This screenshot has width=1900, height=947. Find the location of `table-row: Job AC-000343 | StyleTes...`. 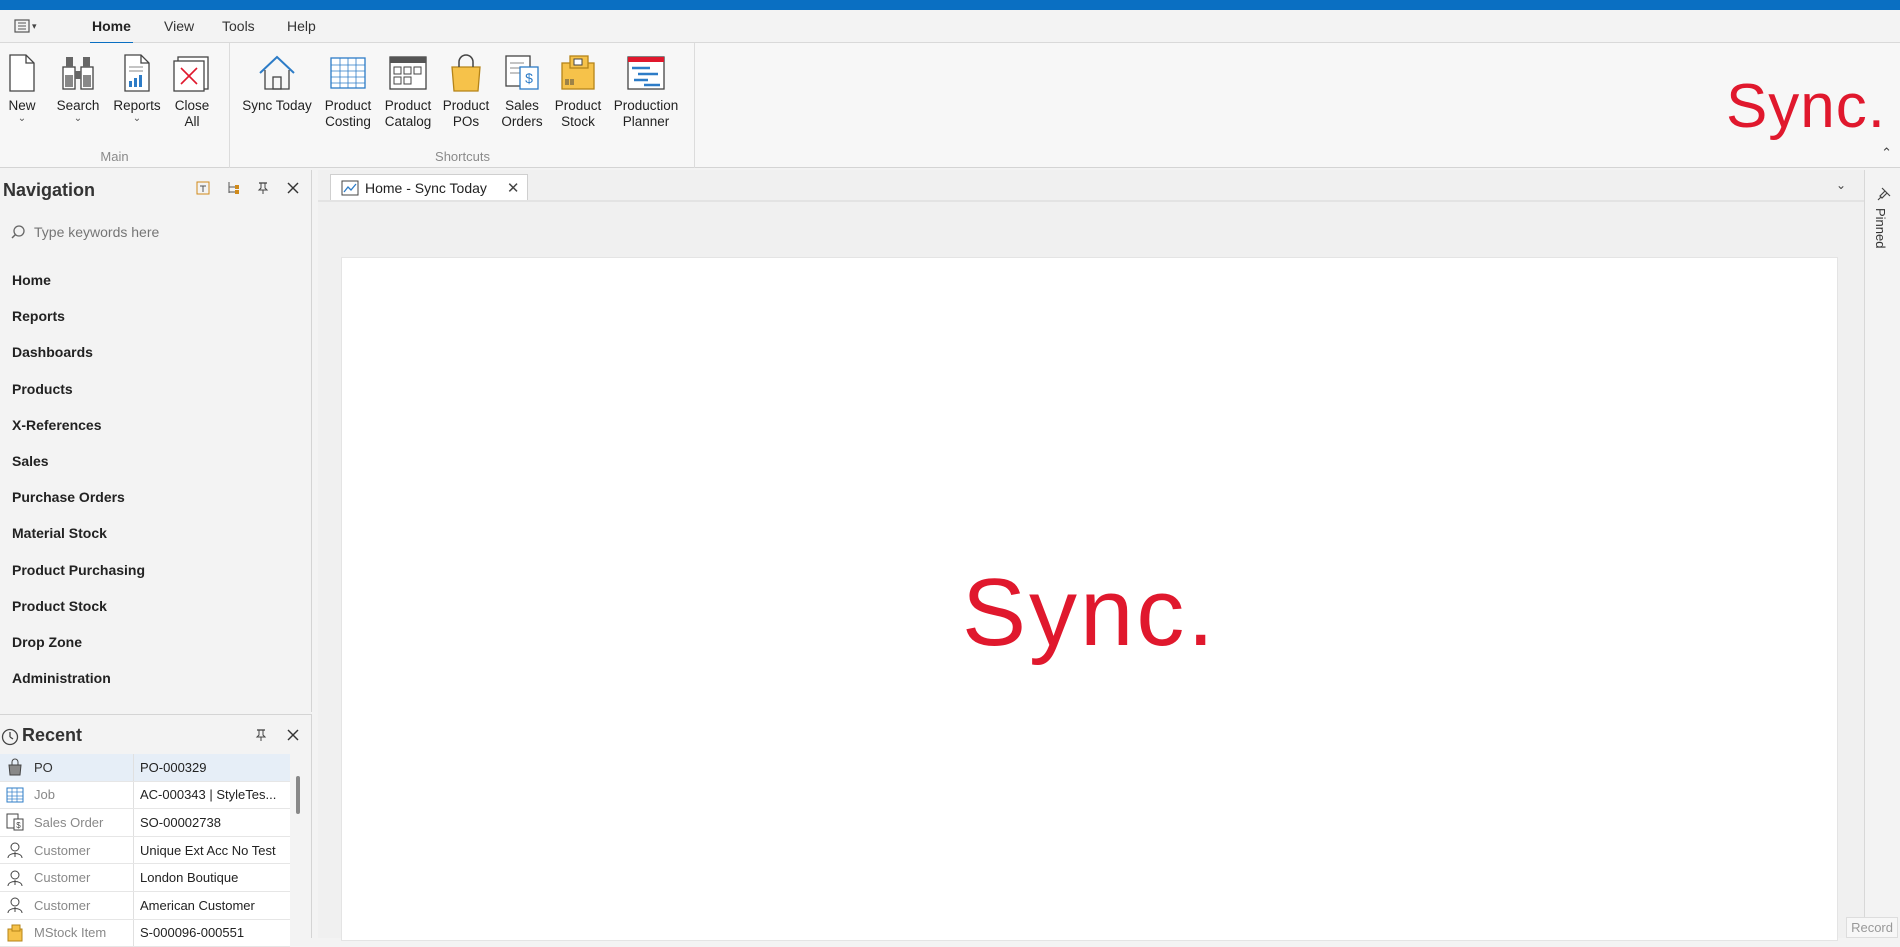

table-row: Job AC-000343 | StyleTes... is located at coordinates (145, 796).